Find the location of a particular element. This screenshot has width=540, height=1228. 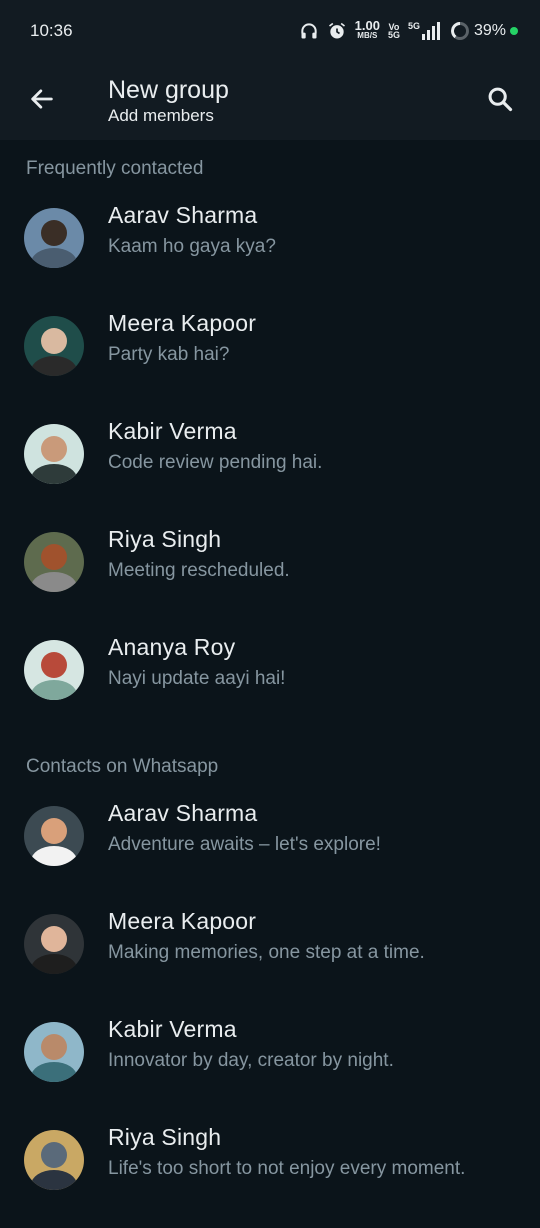

headphones-icon is located at coordinates (309, 31).